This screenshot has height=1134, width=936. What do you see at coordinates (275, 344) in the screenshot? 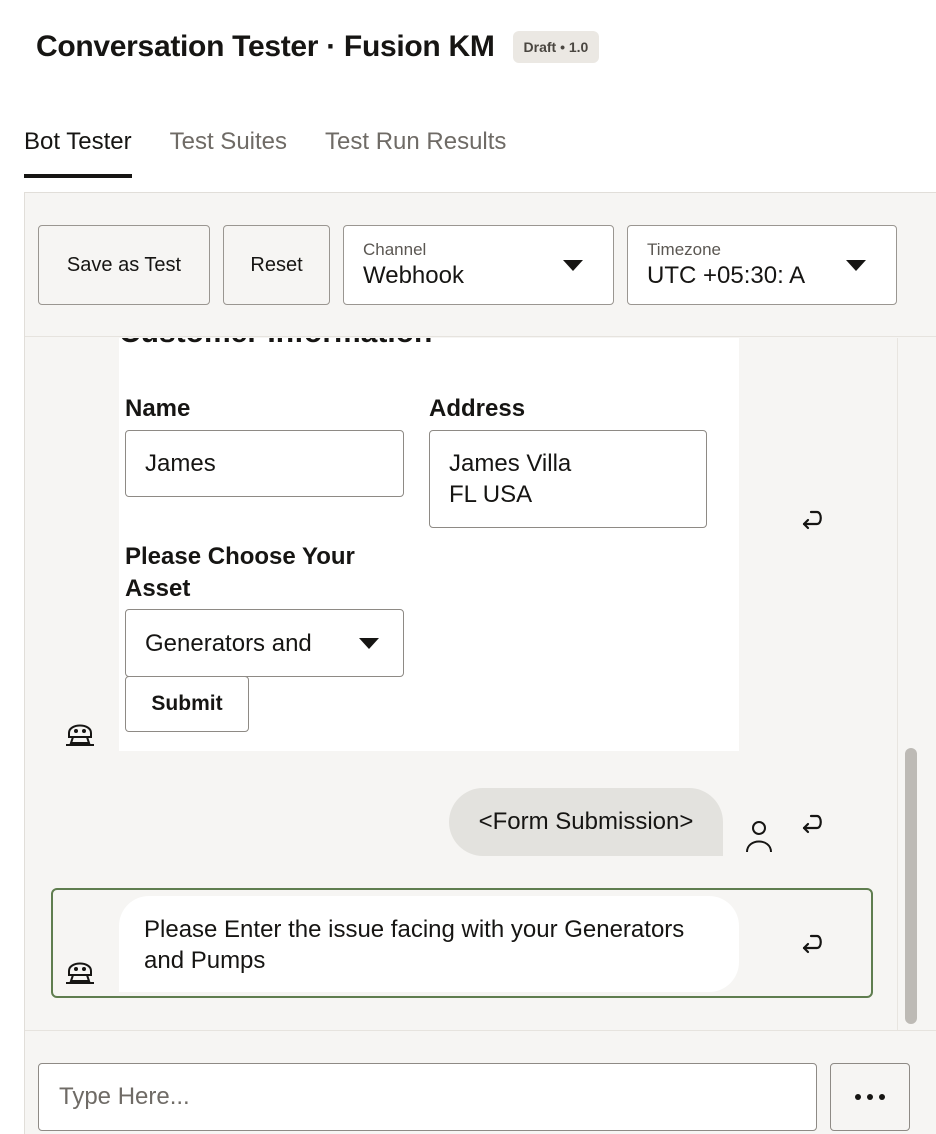
I see `form-heading: Customer Information` at bounding box center [275, 344].